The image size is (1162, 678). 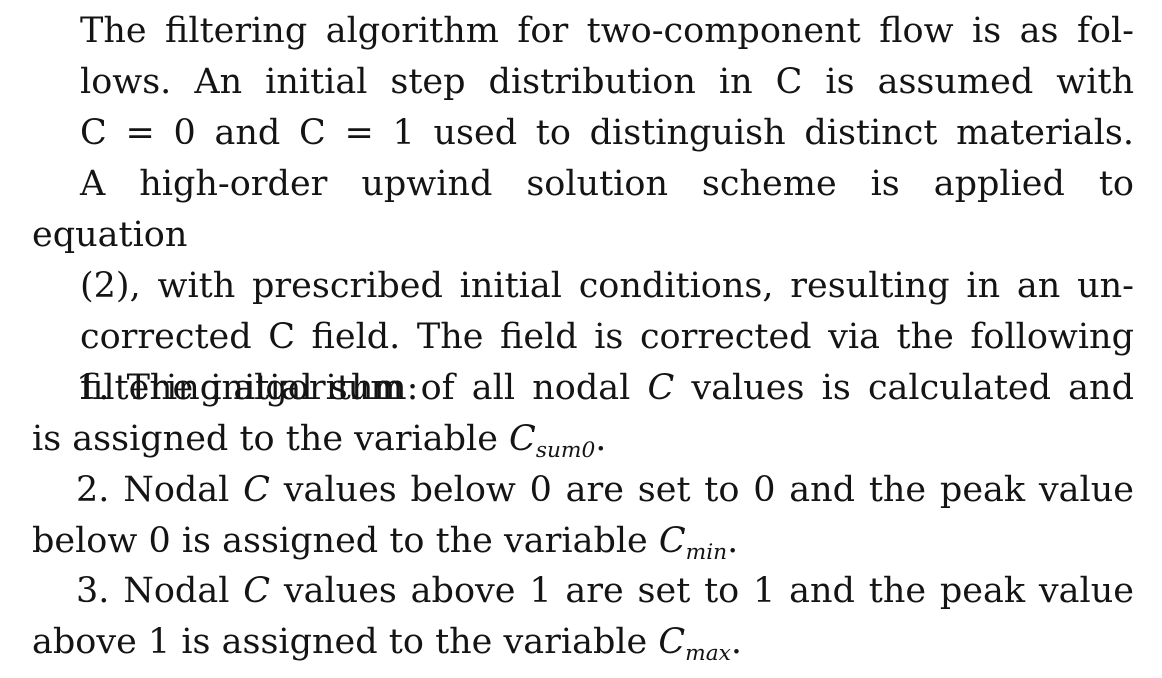 I want to click on step-1-variable: C, so click(x=522, y=439).